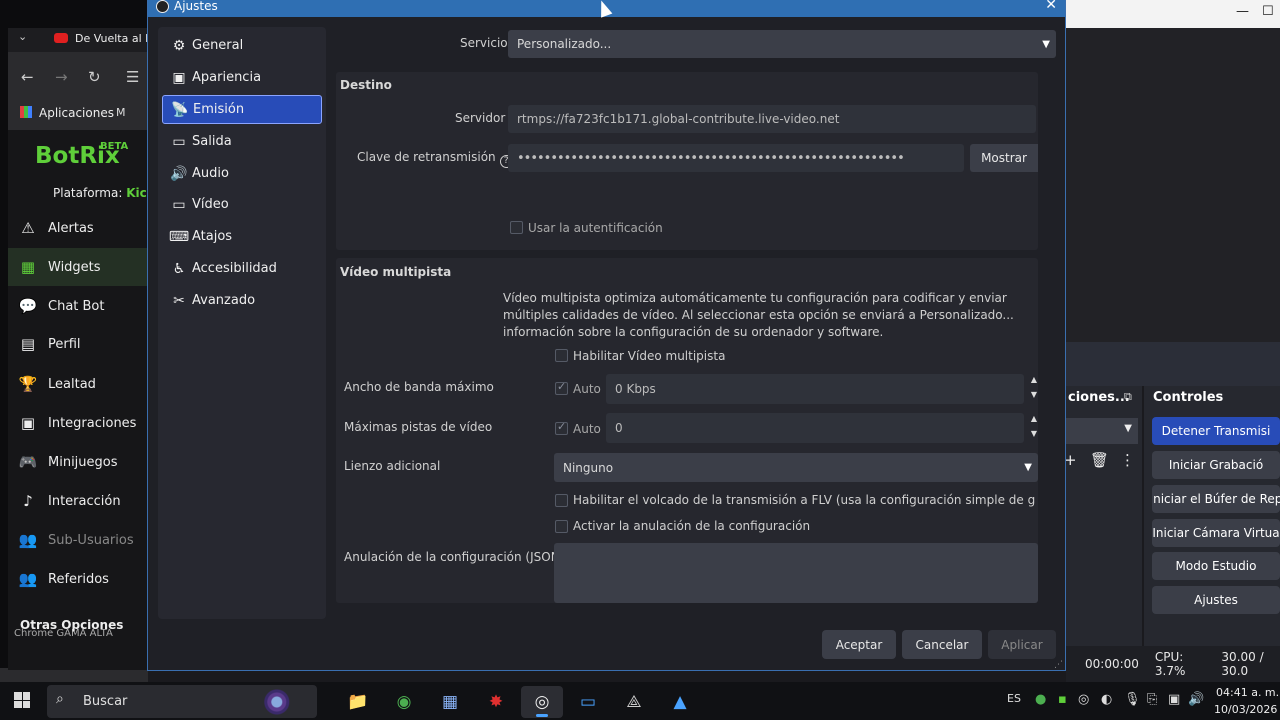  I want to click on flv-dump-checkbox, so click(561, 500).